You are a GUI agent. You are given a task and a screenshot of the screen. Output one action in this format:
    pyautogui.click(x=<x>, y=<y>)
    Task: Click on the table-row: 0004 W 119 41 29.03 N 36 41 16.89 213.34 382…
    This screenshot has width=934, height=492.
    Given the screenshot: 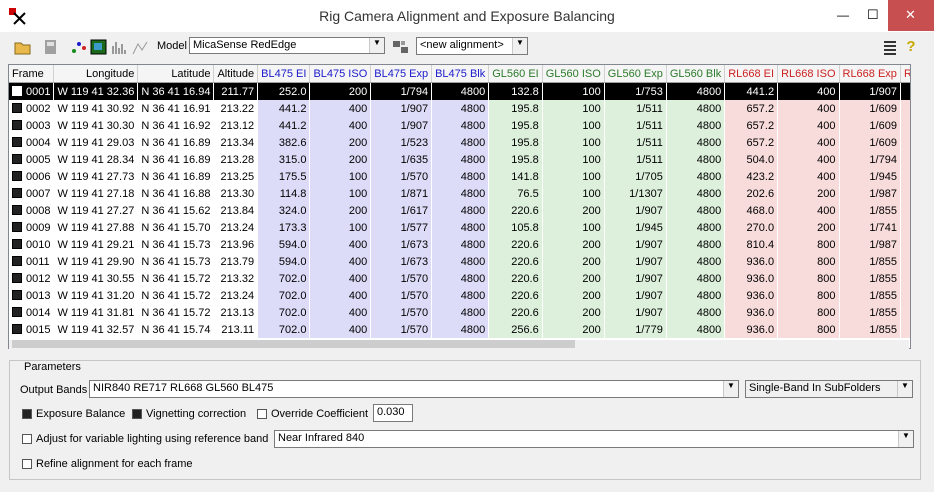 What is the action you would take?
    pyautogui.click(x=459, y=142)
    